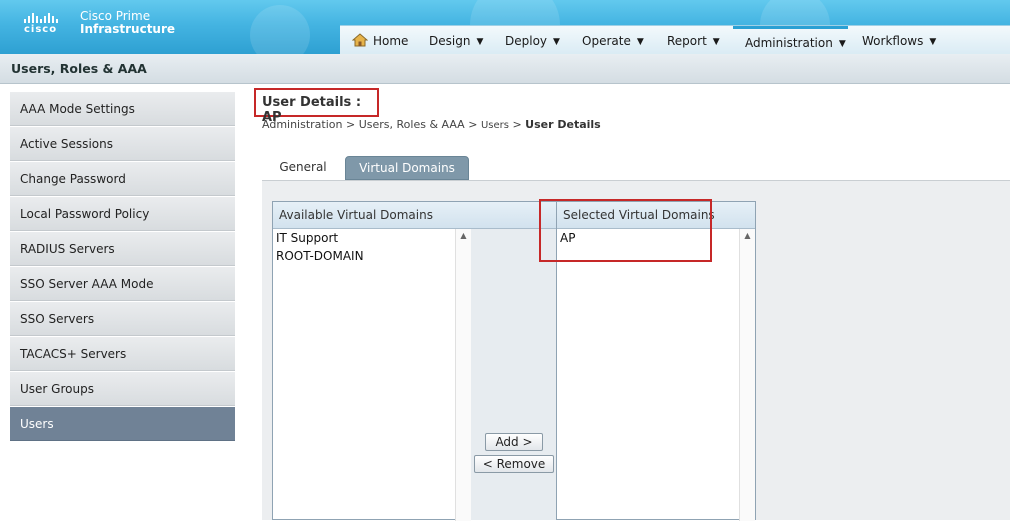 The width and height of the screenshot is (1010, 521). I want to click on tab-virtual-domains: Virtual Domains, so click(407, 168).